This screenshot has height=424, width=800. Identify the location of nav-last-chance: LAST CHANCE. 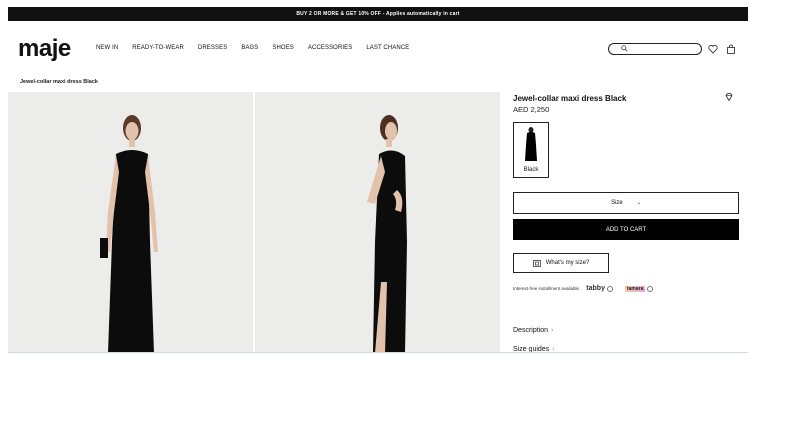
(387, 48).